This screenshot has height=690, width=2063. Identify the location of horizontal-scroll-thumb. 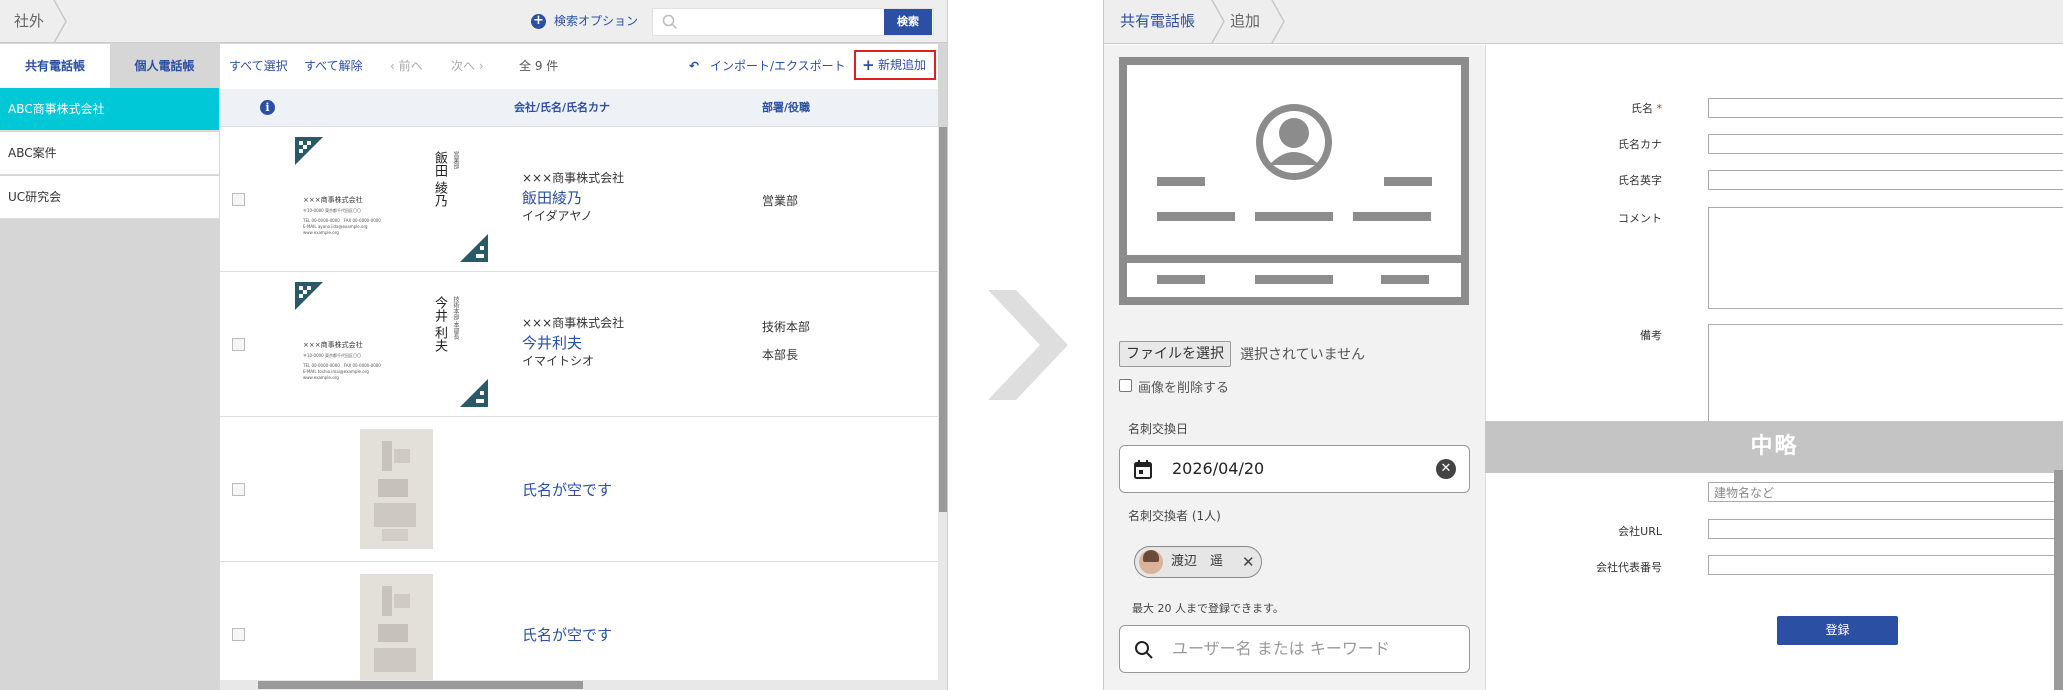
(420, 685).